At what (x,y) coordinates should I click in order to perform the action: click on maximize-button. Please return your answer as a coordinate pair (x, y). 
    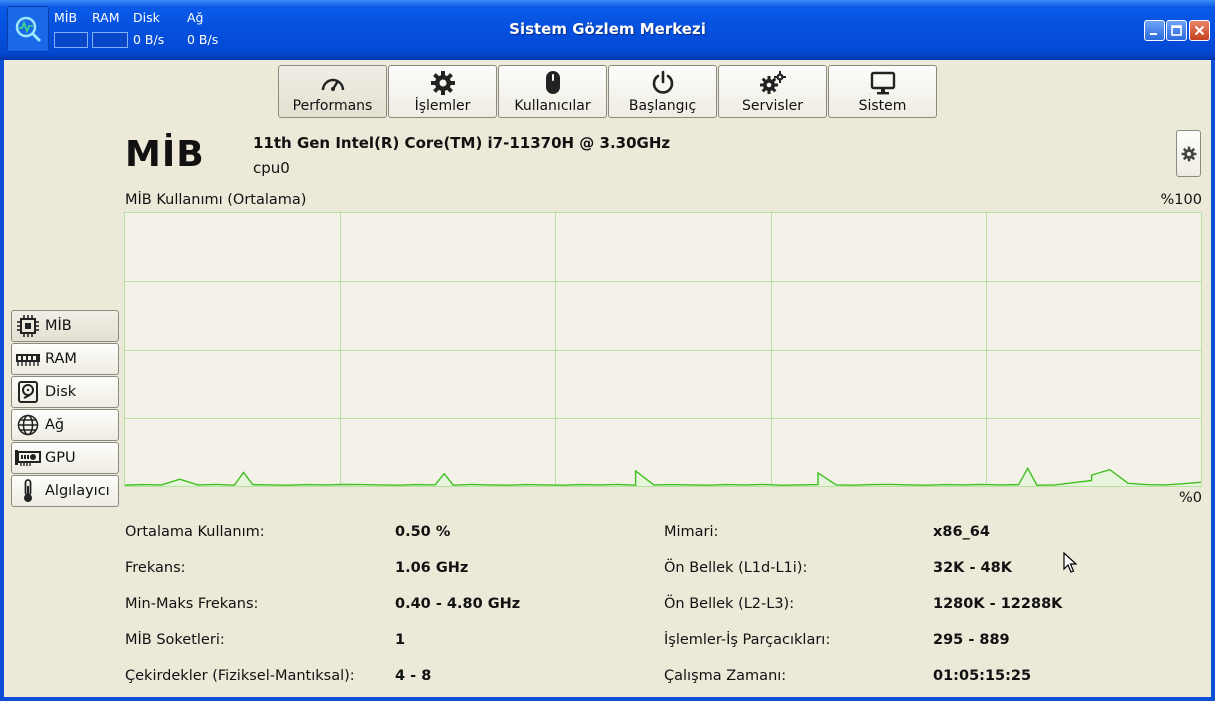
    Looking at the image, I should click on (1176, 30).